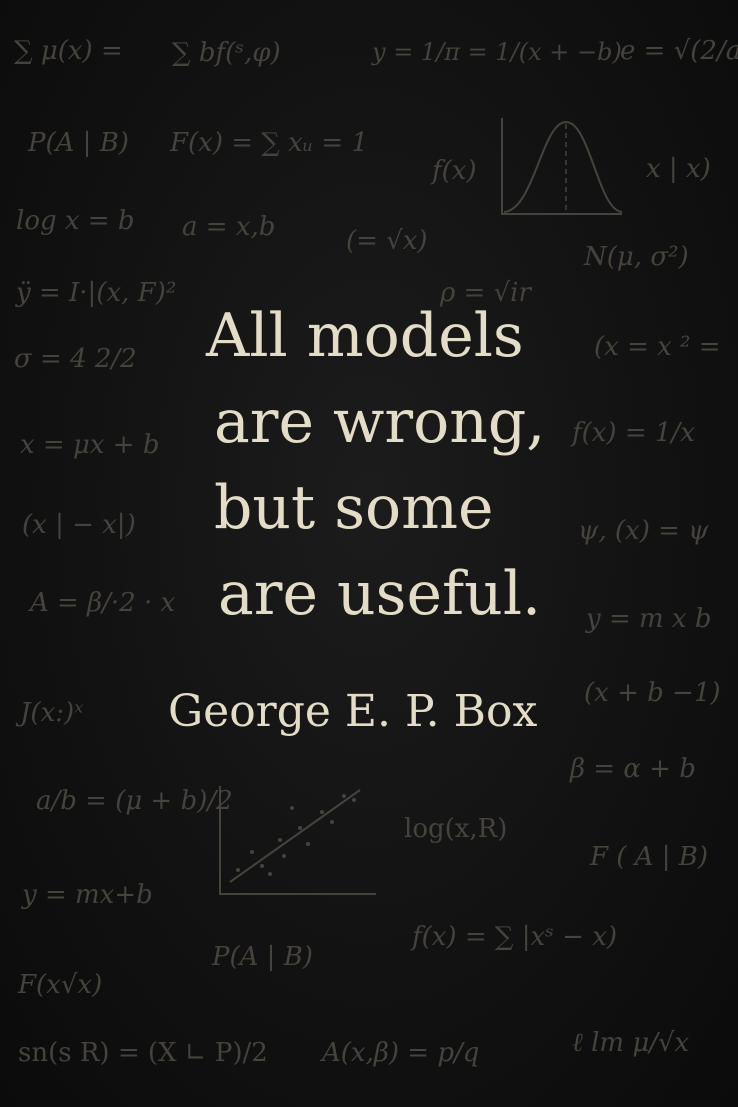 The image size is (738, 1107). Describe the element at coordinates (562, 166) in the screenshot. I see `bell-curve-sketch` at that location.